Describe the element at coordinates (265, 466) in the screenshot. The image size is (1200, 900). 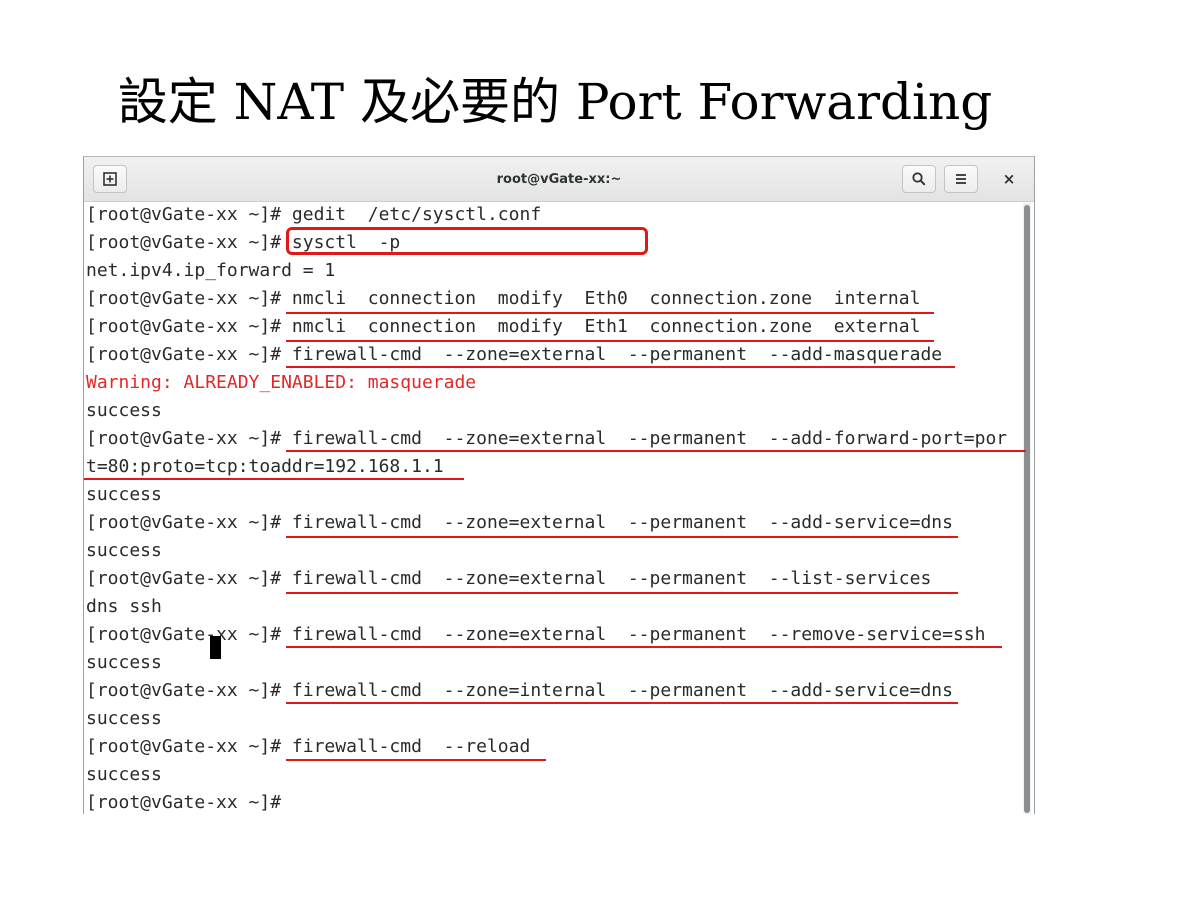
I see `terminal-line: t=80:proto=tcp:toaddr=192.168.1.1` at that location.